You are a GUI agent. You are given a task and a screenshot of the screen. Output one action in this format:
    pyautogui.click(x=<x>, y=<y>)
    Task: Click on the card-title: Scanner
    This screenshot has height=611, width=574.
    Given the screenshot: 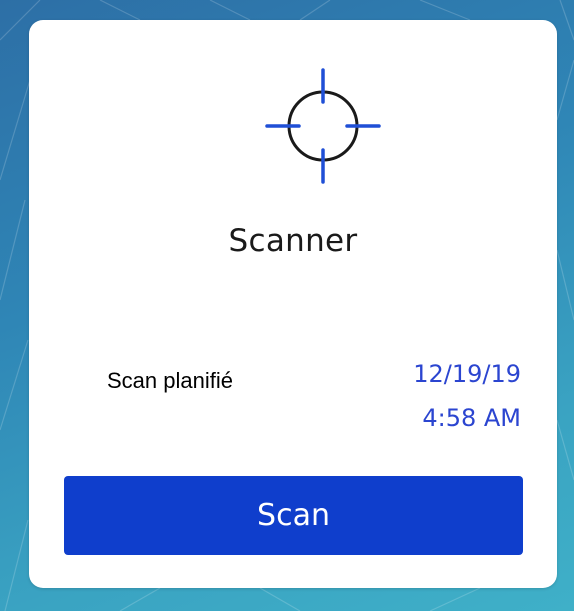 What is the action you would take?
    pyautogui.click(x=293, y=241)
    